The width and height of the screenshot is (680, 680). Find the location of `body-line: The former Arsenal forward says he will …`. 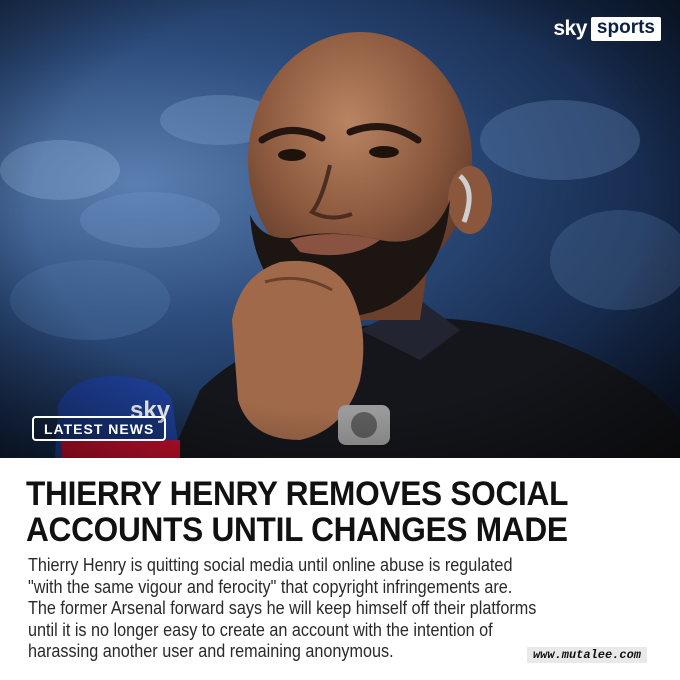

body-line: The former Arsenal forward says he will … is located at coordinates (282, 608).